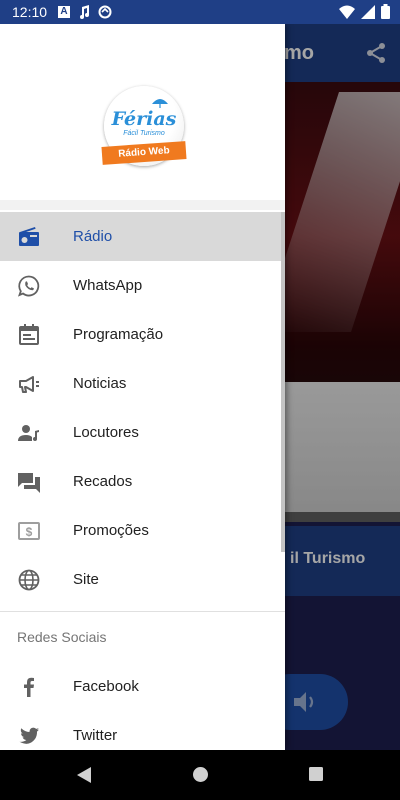 This screenshot has width=400, height=800. What do you see at coordinates (142, 481) in the screenshot?
I see `menu-item-recados: Recados` at bounding box center [142, 481].